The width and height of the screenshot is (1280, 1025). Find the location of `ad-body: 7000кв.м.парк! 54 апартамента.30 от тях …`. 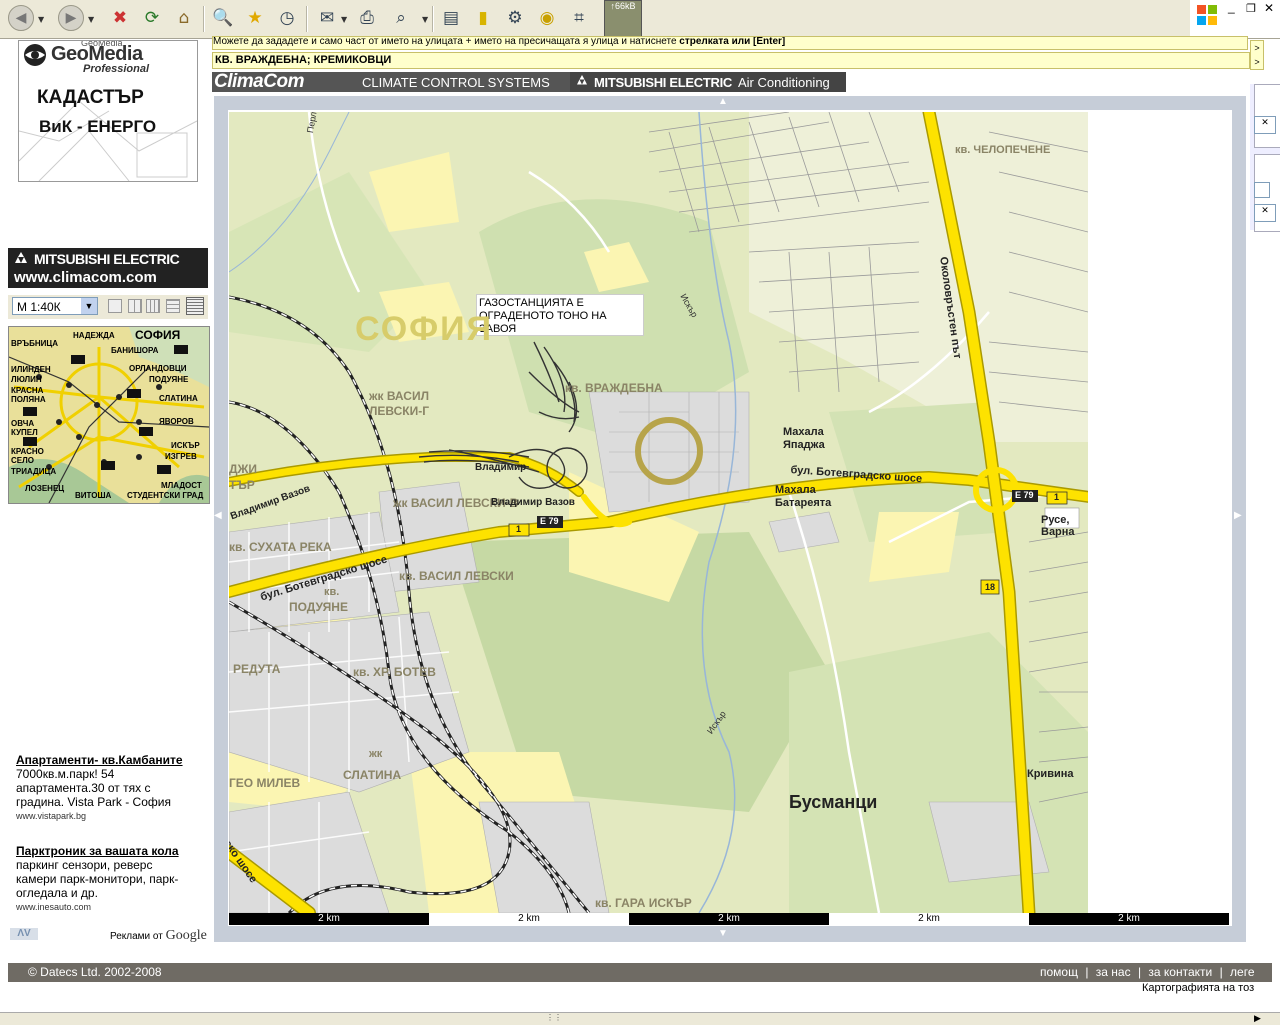

ad-body: 7000кв.м.парк! 54 апартамента.30 от тях … is located at coordinates (93, 788).